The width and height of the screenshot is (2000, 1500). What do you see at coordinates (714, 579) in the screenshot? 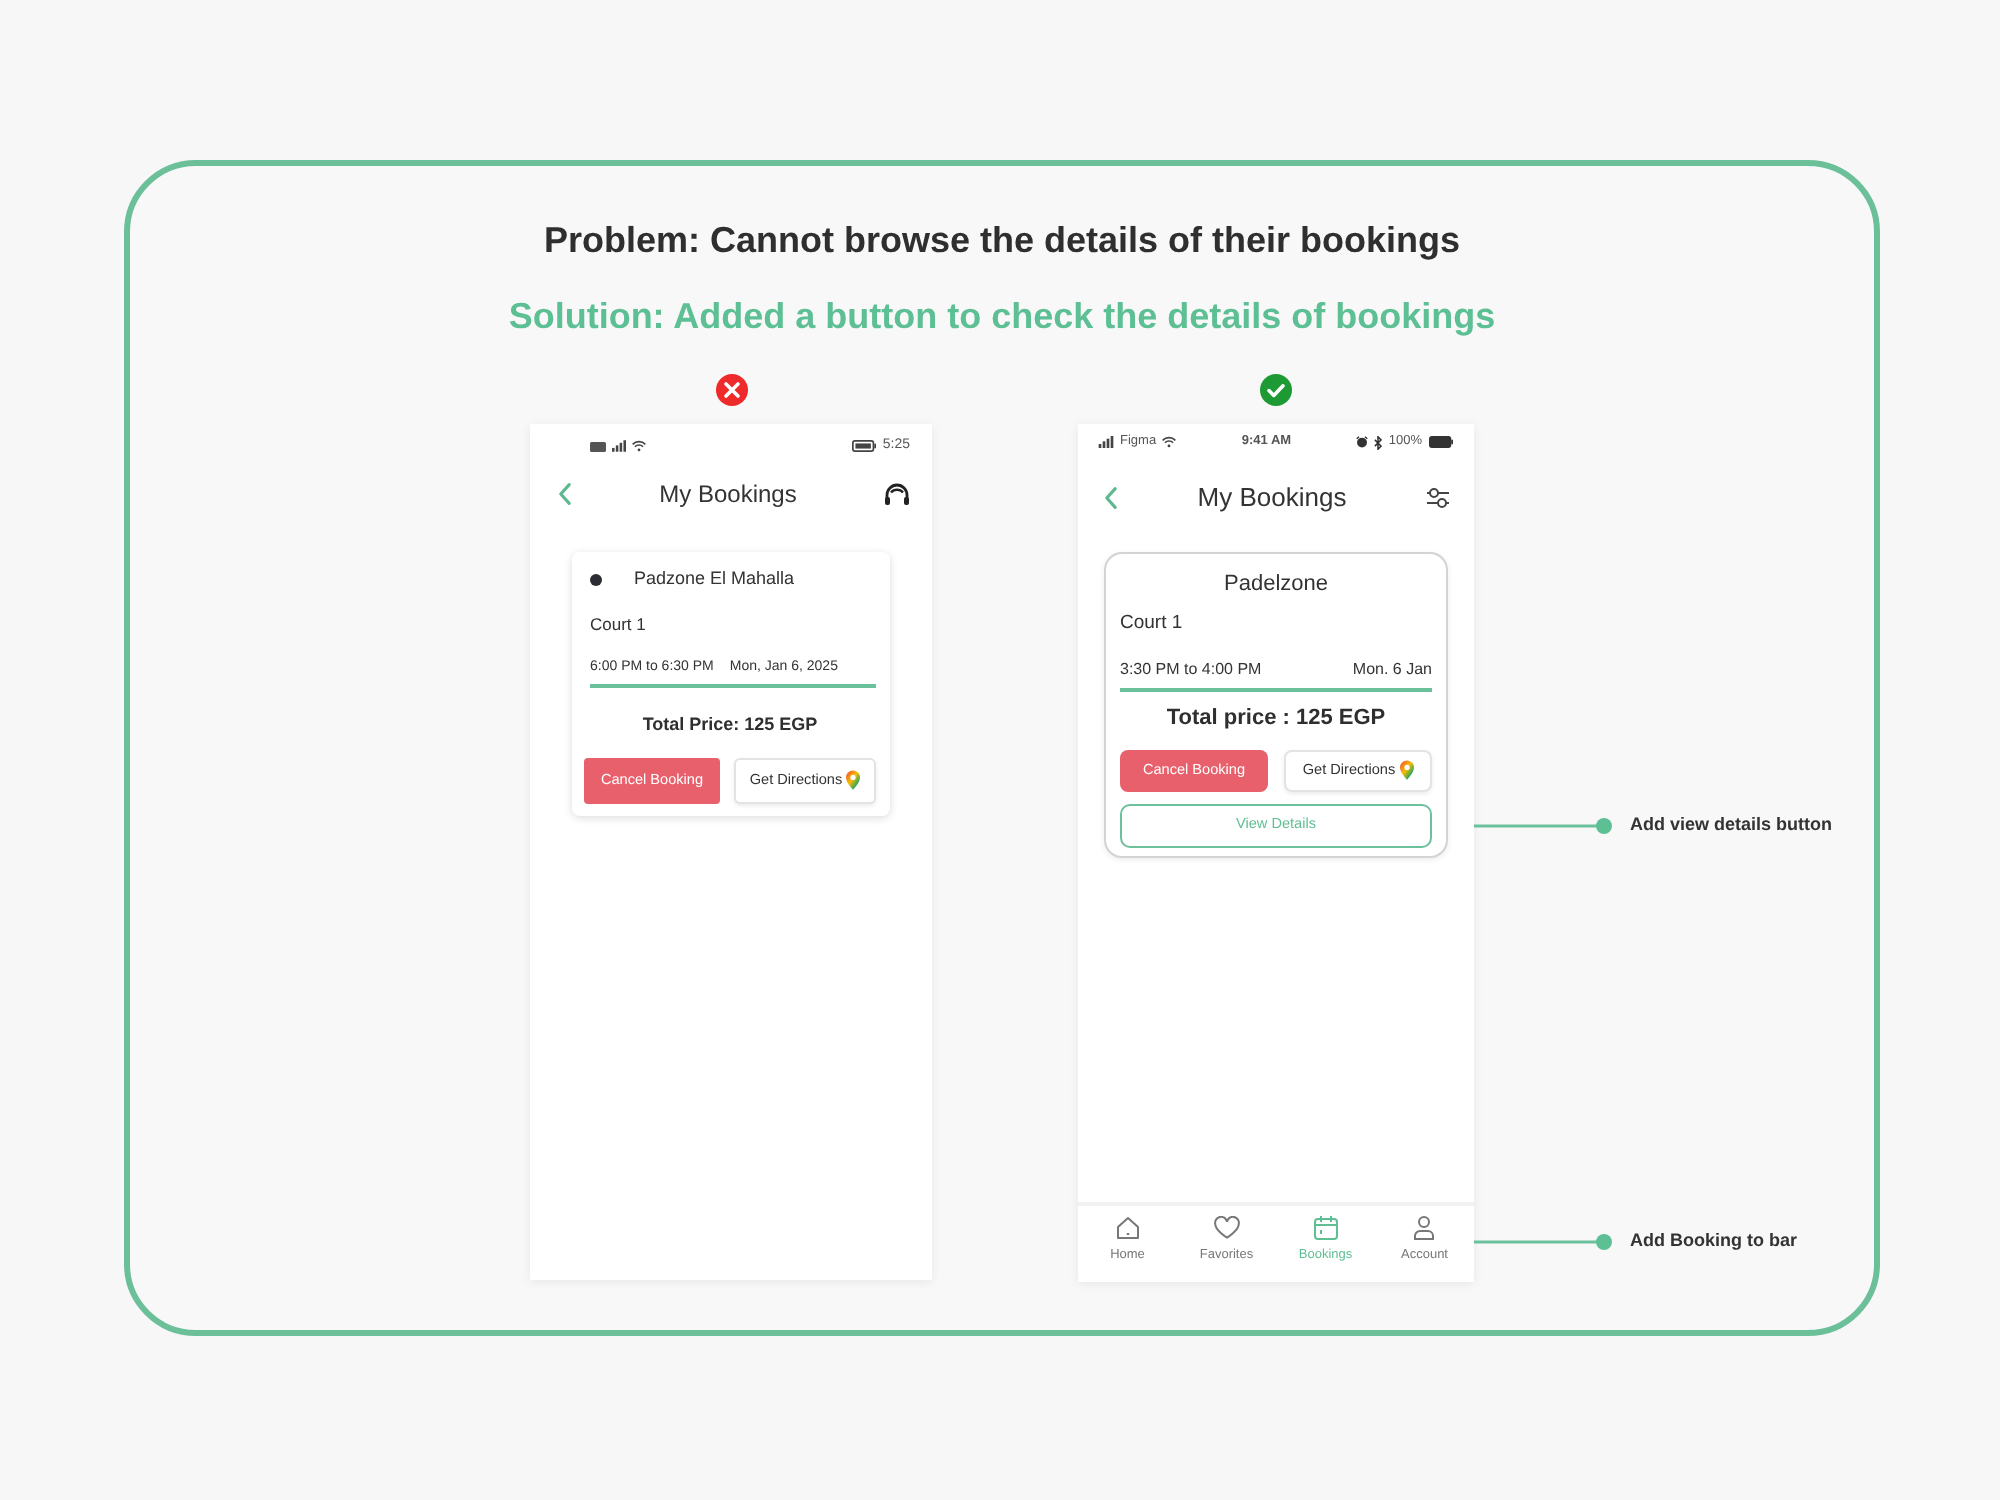
I see `venue-name: Padzone El Mahalla` at bounding box center [714, 579].